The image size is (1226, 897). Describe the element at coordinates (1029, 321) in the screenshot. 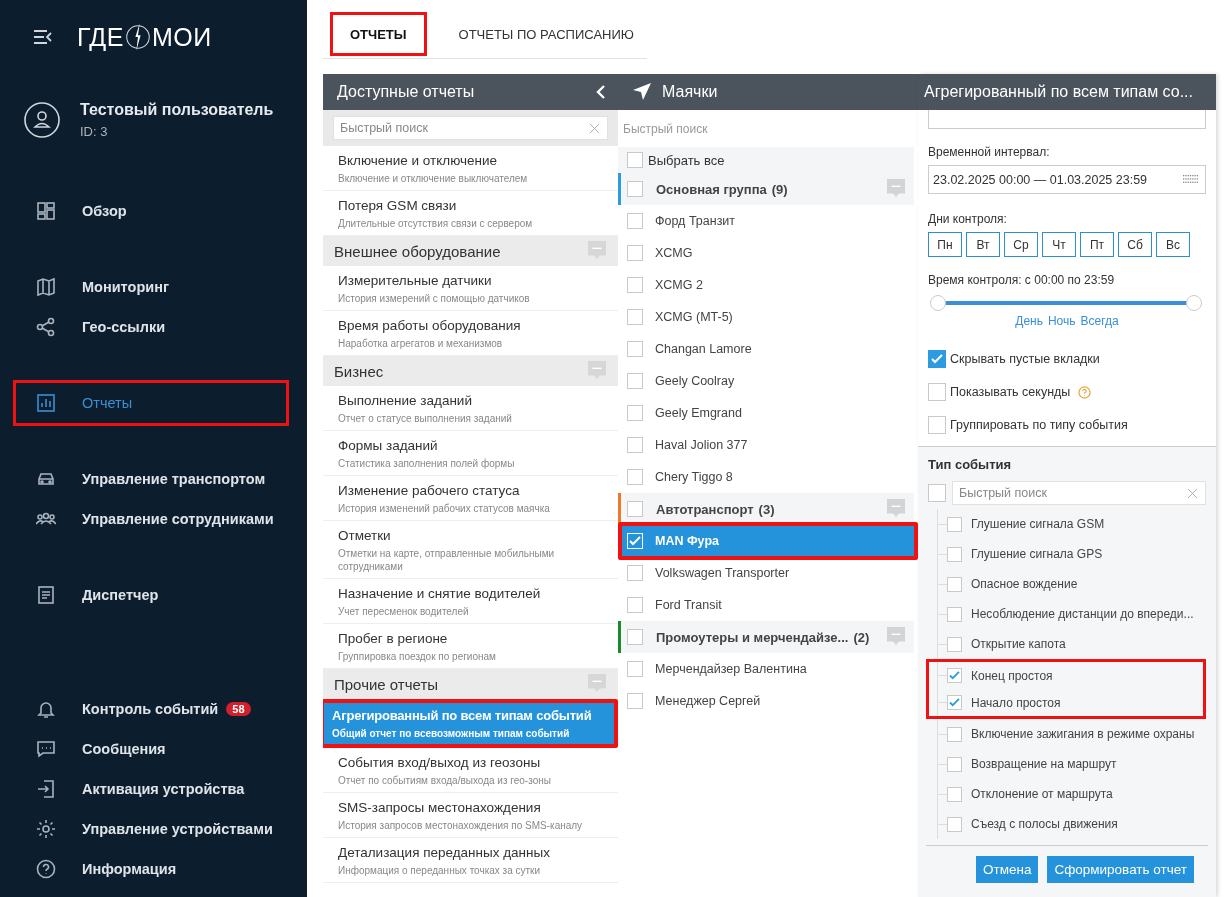

I see `preset-link: День` at that location.